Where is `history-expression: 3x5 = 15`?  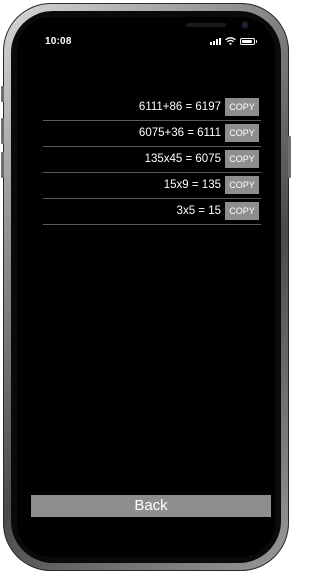
history-expression: 3x5 = 15 is located at coordinates (198, 211).